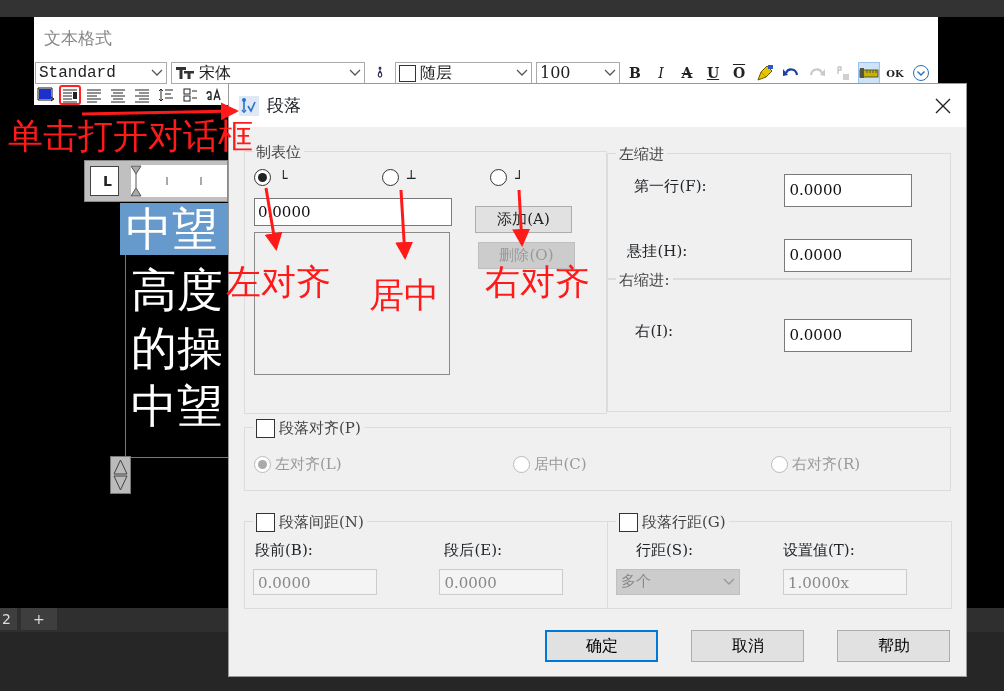  Describe the element at coordinates (78, 38) in the screenshot. I see `window-title: 文本格式` at that location.